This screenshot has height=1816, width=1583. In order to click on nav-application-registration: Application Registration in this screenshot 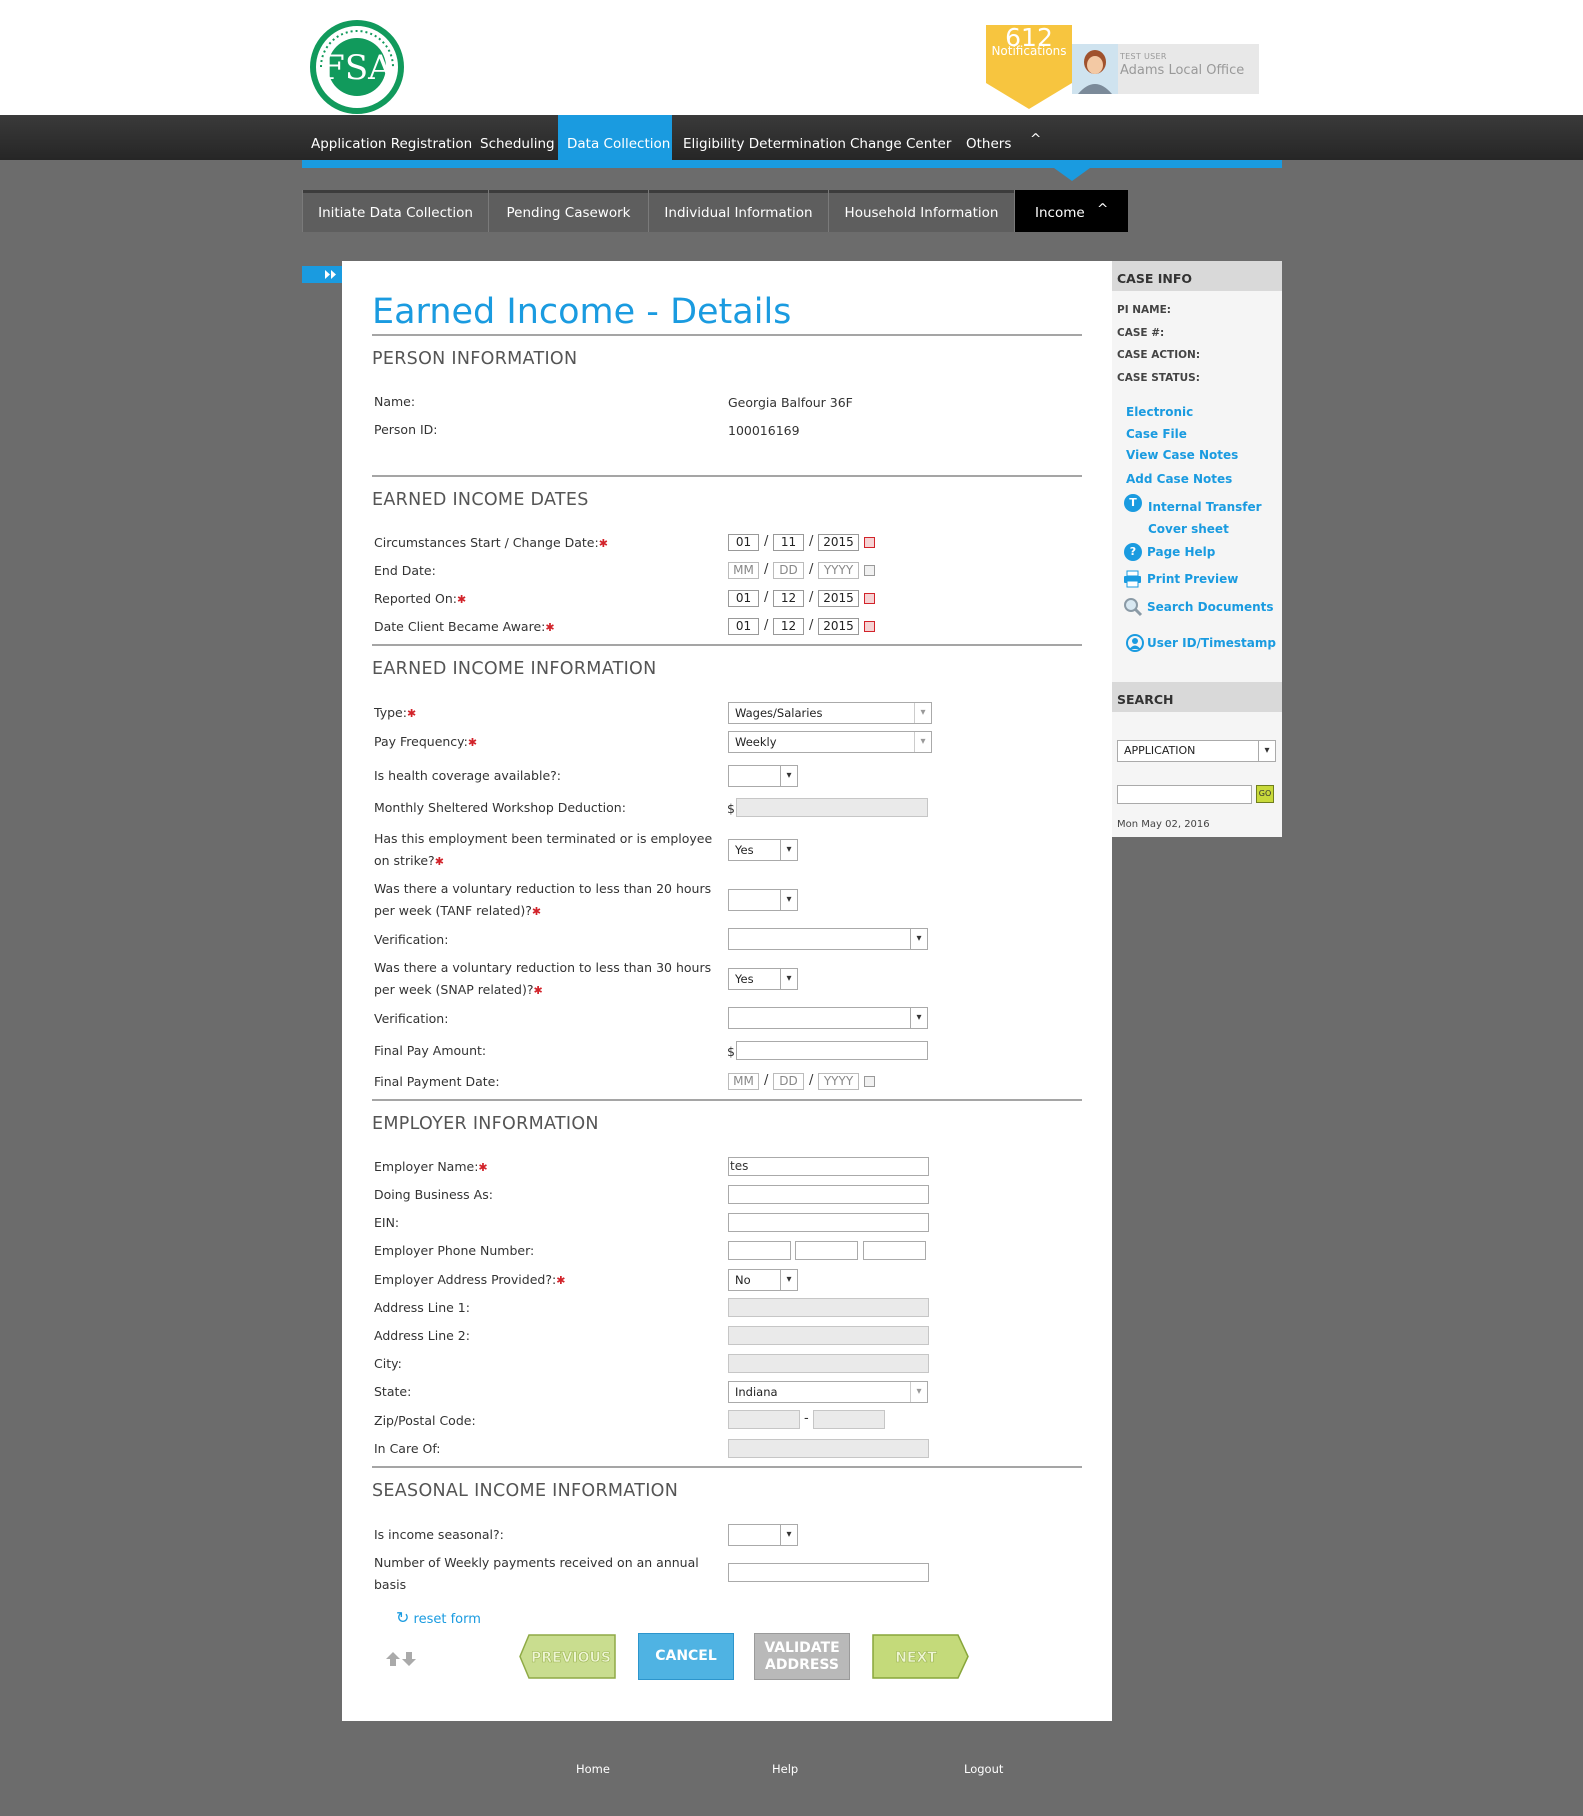, I will do `click(391, 137)`.